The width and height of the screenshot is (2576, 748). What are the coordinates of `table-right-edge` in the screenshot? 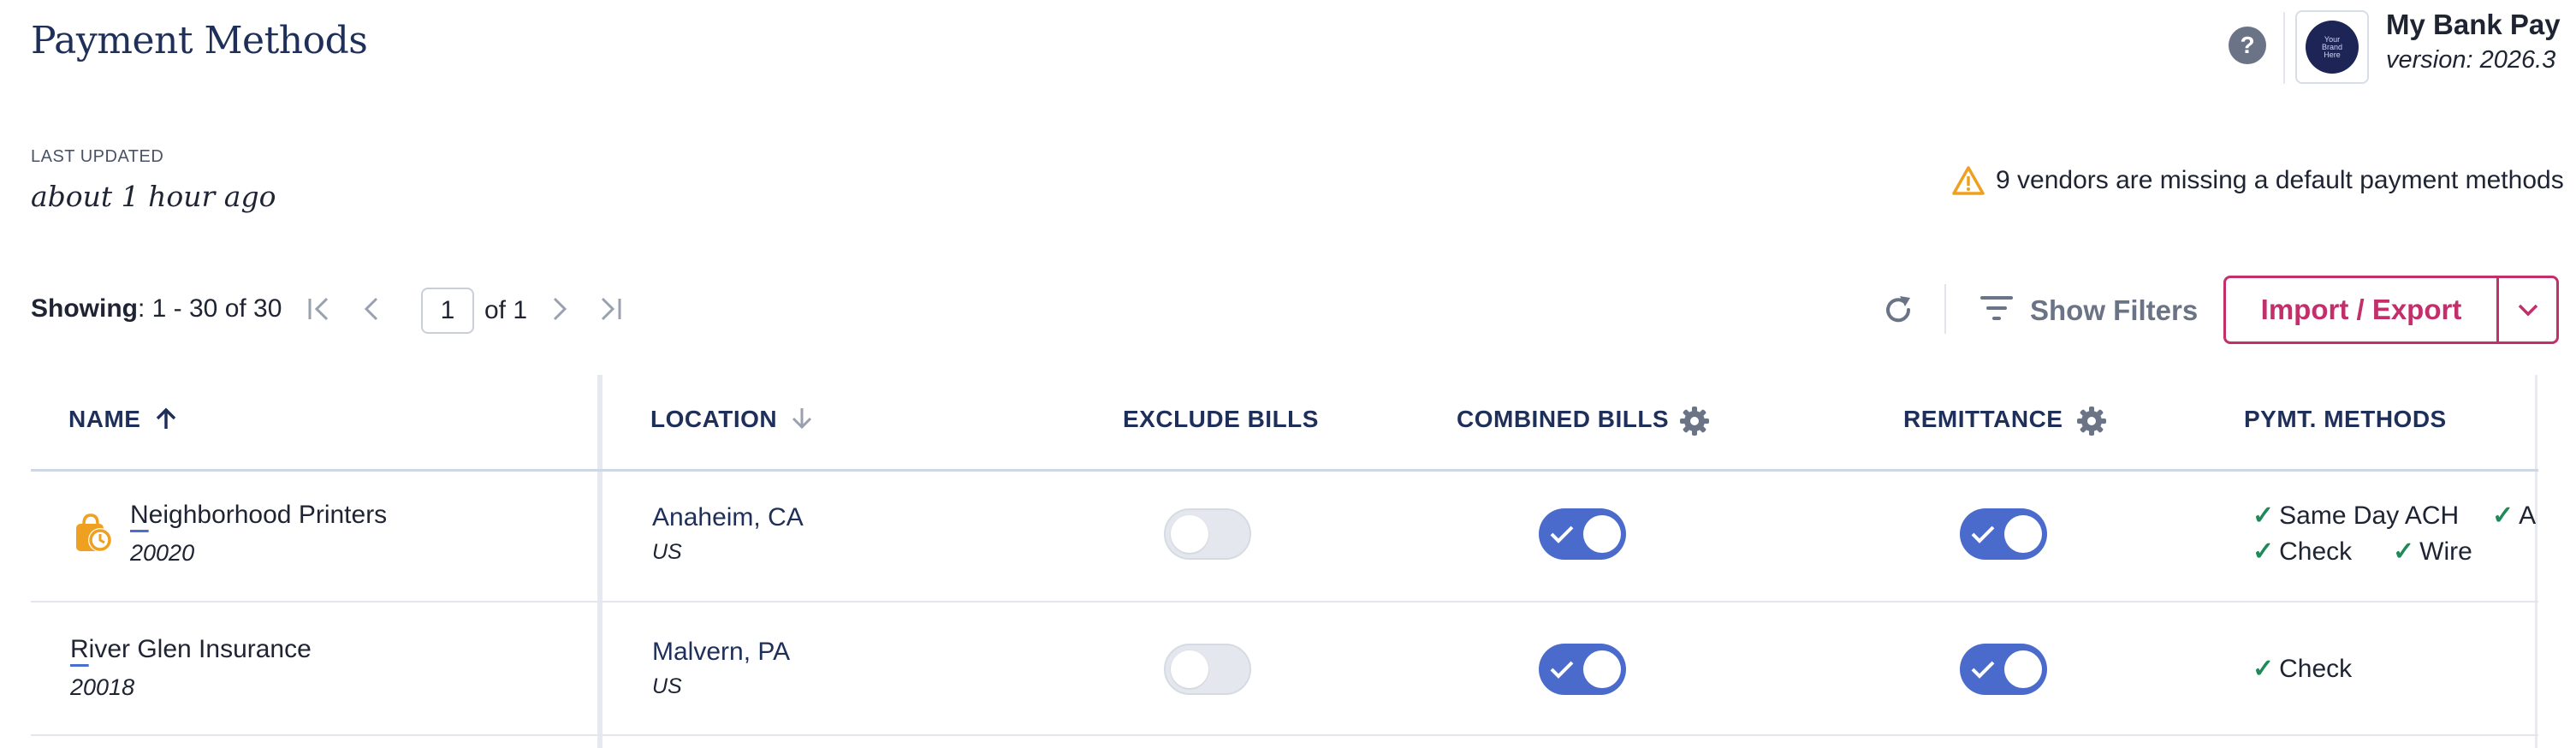 It's located at (2536, 561).